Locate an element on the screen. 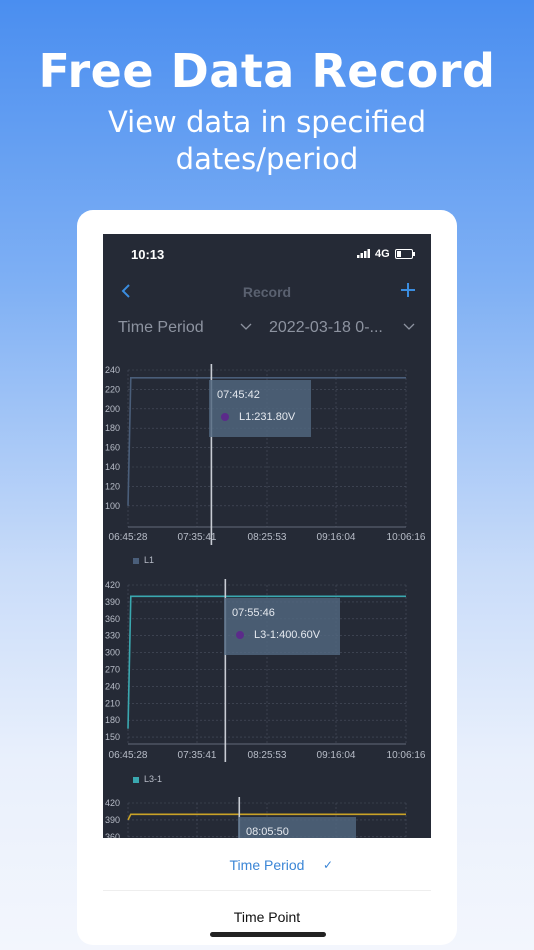  y-tick-label: 140 is located at coordinates (112, 467).